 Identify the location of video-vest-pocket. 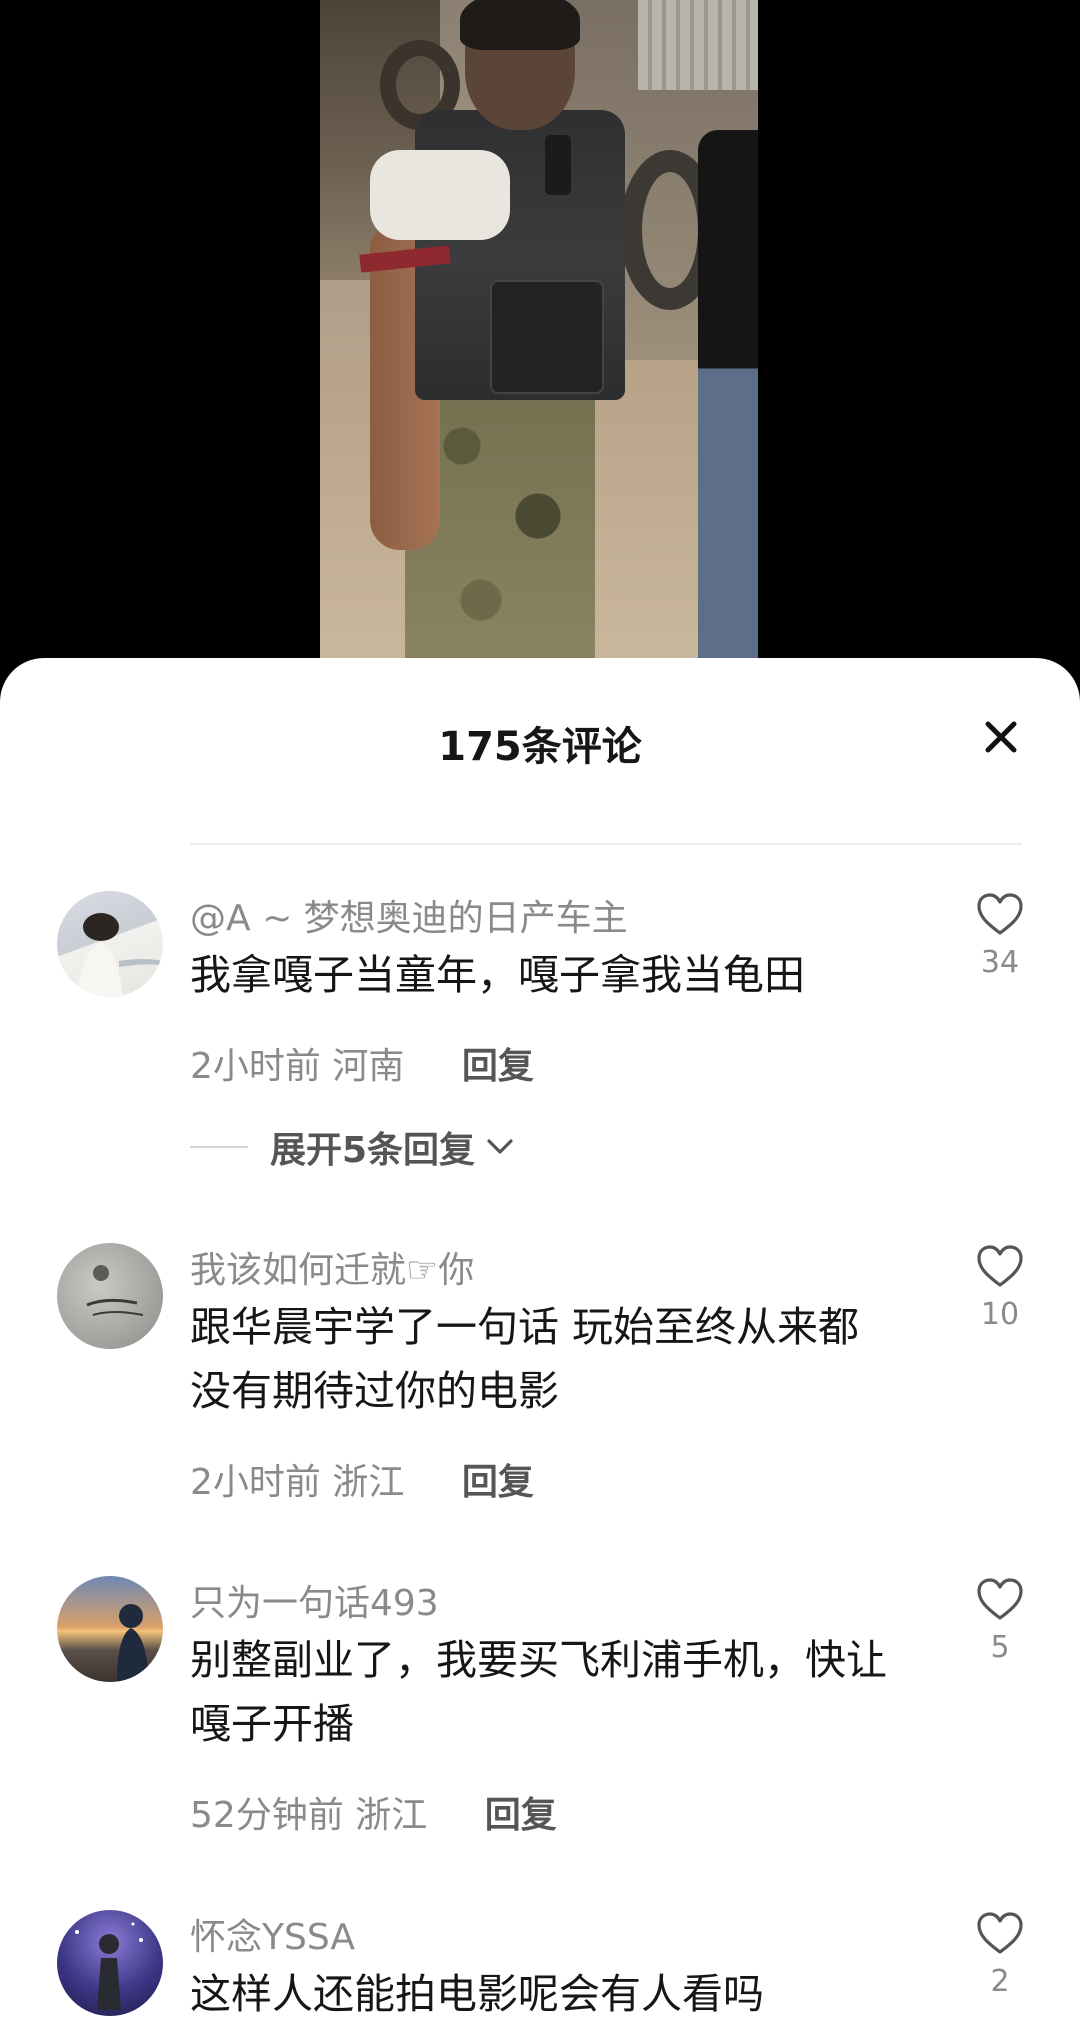
(547, 337).